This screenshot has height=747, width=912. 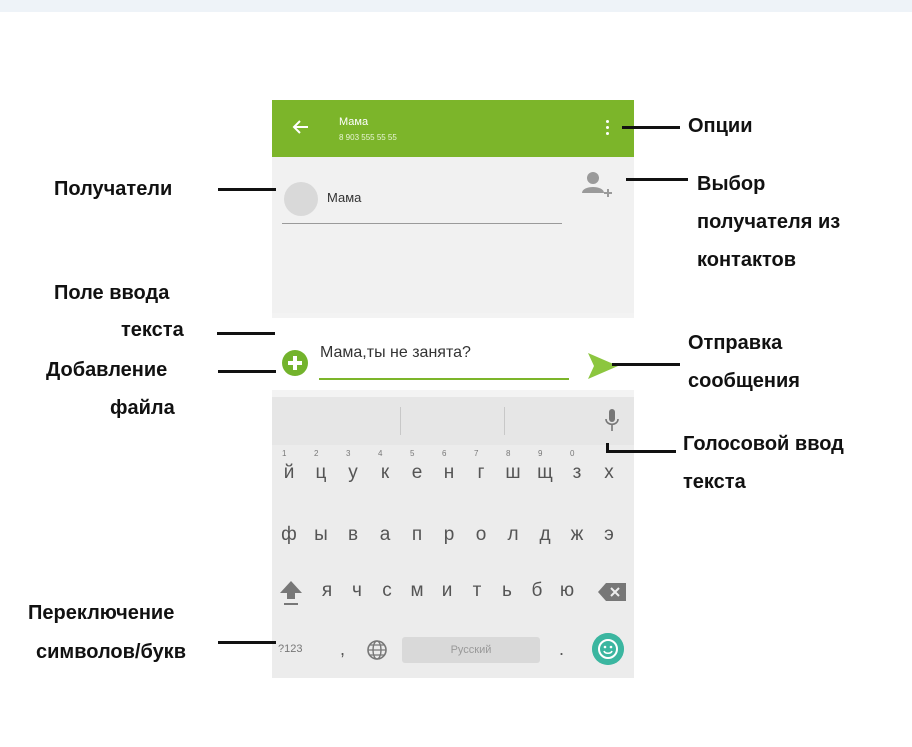 I want to click on annotation-switch-1: Переключение, so click(x=101, y=613).